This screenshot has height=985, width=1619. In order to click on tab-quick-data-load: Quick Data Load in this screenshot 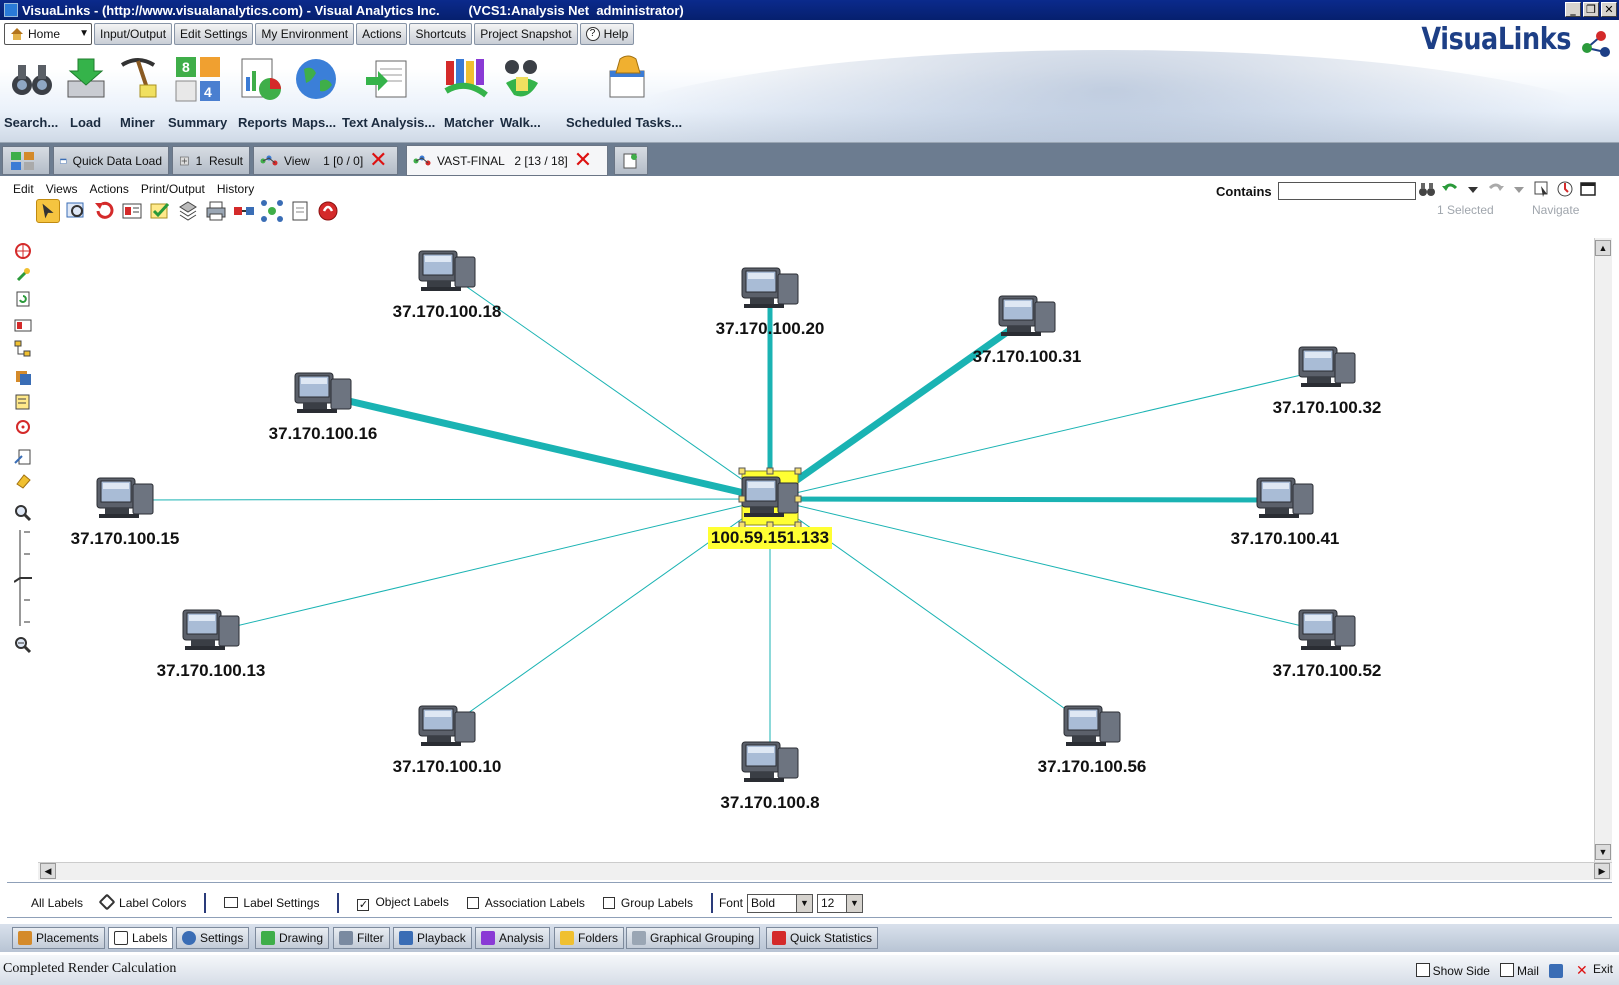, I will do `click(111, 160)`.